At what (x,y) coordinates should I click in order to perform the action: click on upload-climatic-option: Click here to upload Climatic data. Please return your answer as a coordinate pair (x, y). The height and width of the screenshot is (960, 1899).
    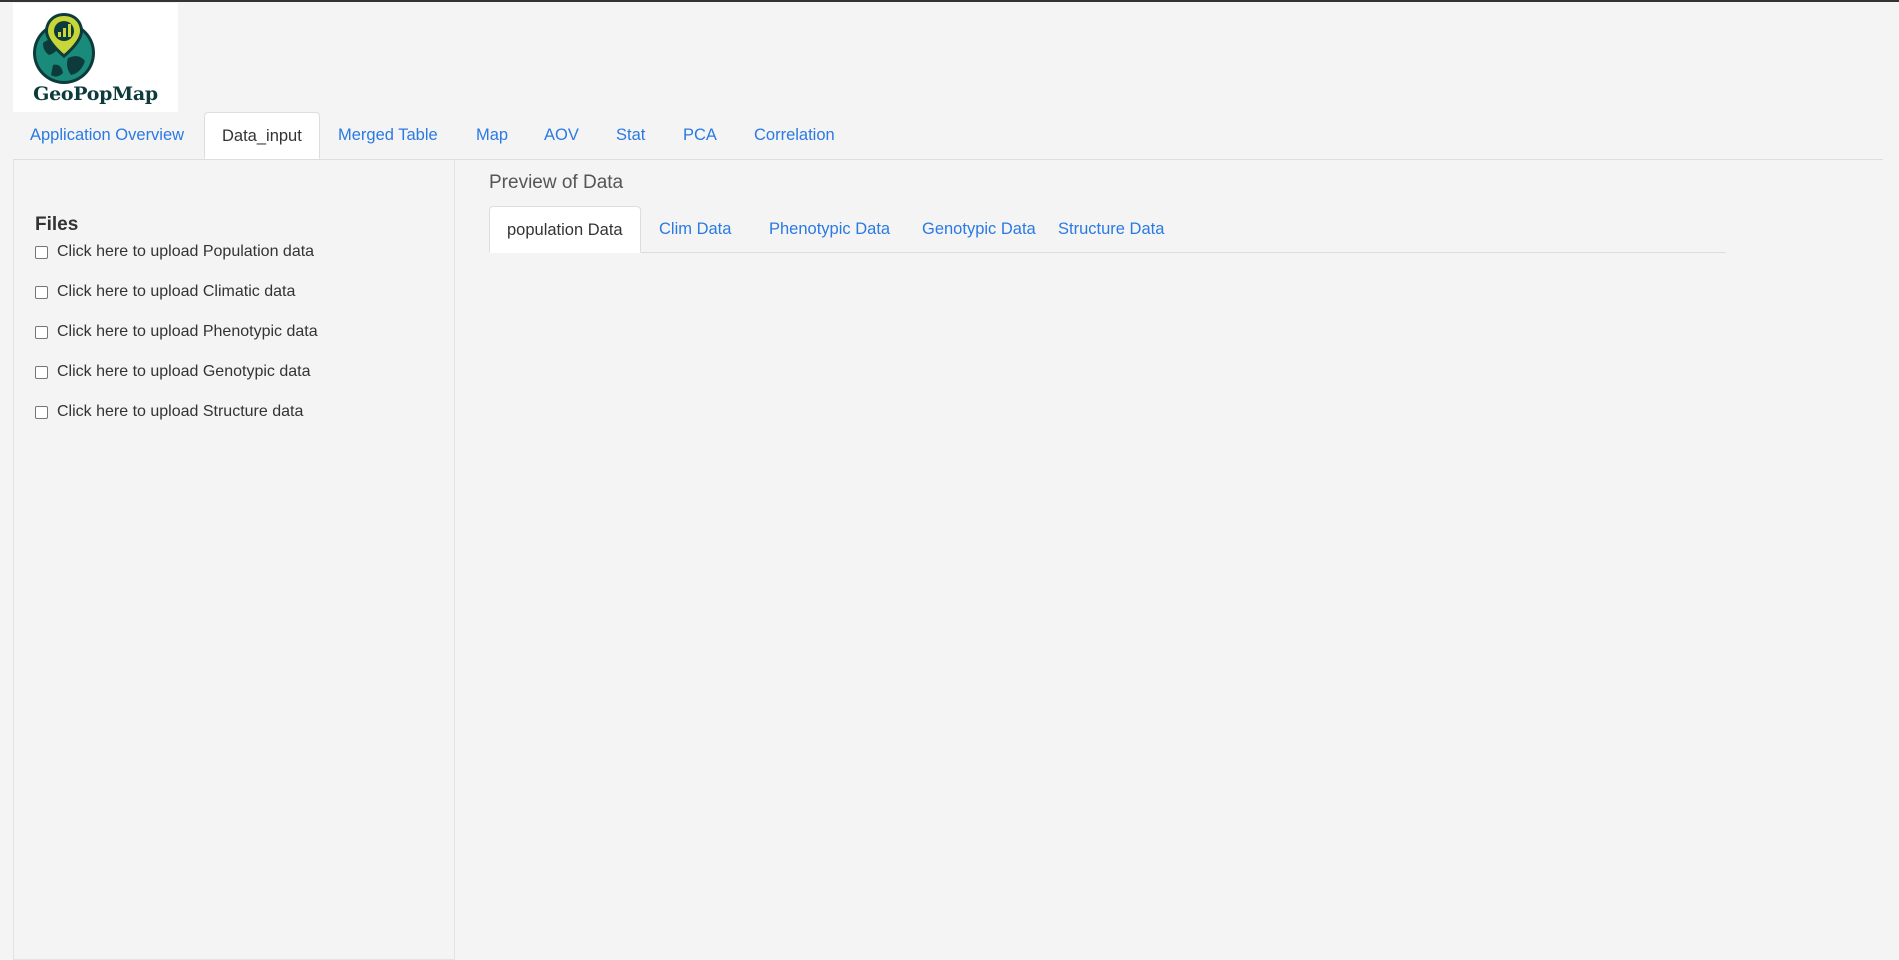
    Looking at the image, I should click on (165, 292).